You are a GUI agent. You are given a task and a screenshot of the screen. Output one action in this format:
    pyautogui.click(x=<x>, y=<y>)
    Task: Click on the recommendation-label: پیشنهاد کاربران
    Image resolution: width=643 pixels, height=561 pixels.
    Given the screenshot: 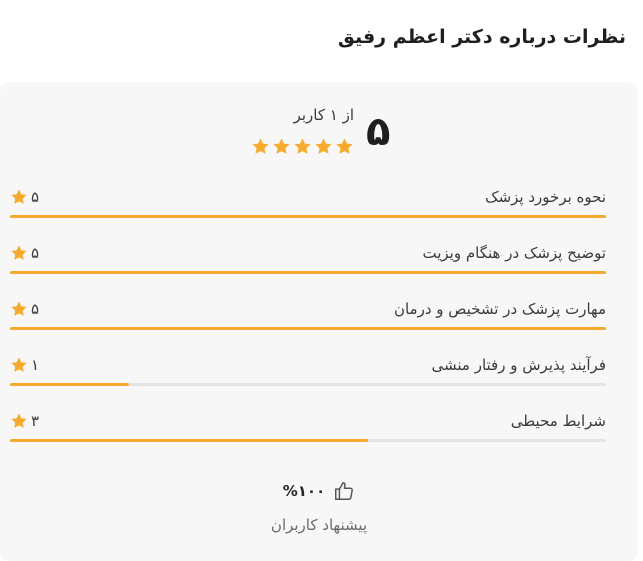 What is the action you would take?
    pyautogui.click(x=319, y=525)
    